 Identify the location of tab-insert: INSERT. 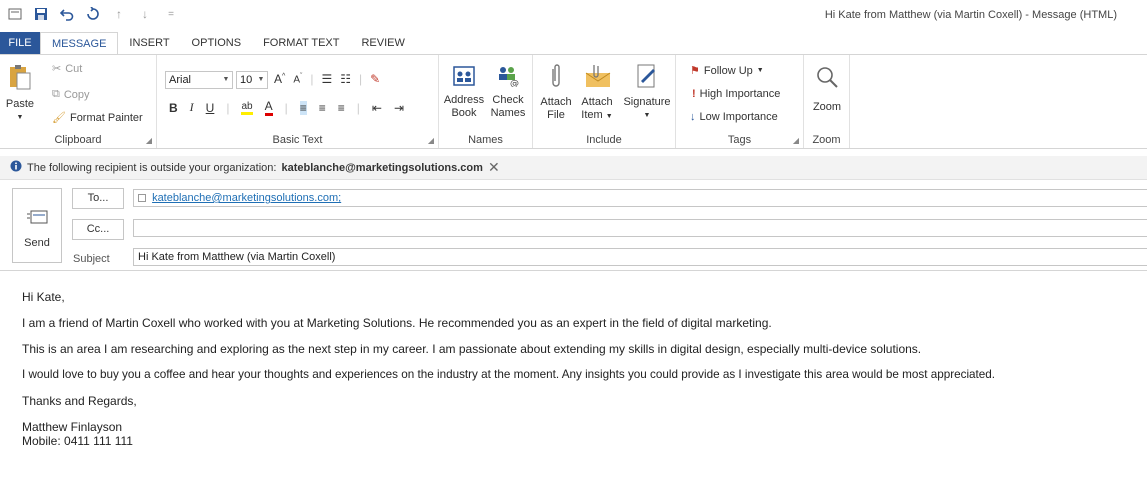
(149, 43).